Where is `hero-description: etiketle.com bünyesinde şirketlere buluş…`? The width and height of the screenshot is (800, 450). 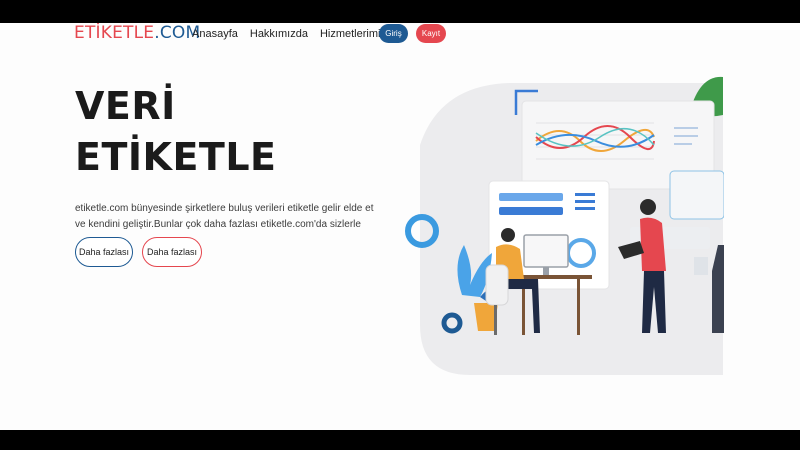
hero-description: etiketle.com bünyesinde şirketlere buluş… is located at coordinates (224, 216).